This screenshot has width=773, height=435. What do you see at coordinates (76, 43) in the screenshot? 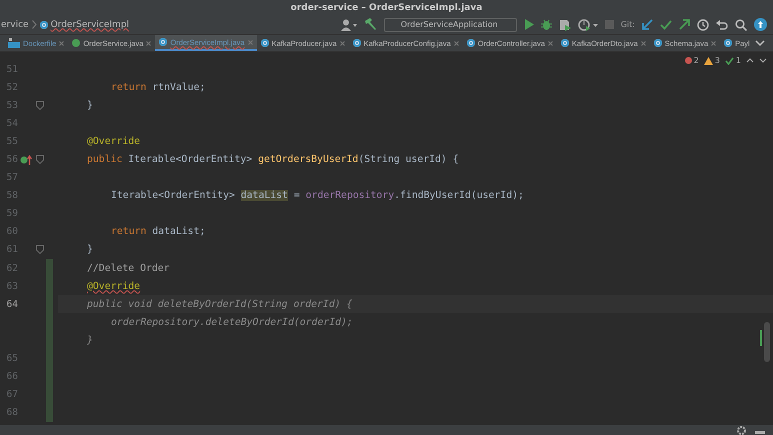
I see `interface-icon` at bounding box center [76, 43].